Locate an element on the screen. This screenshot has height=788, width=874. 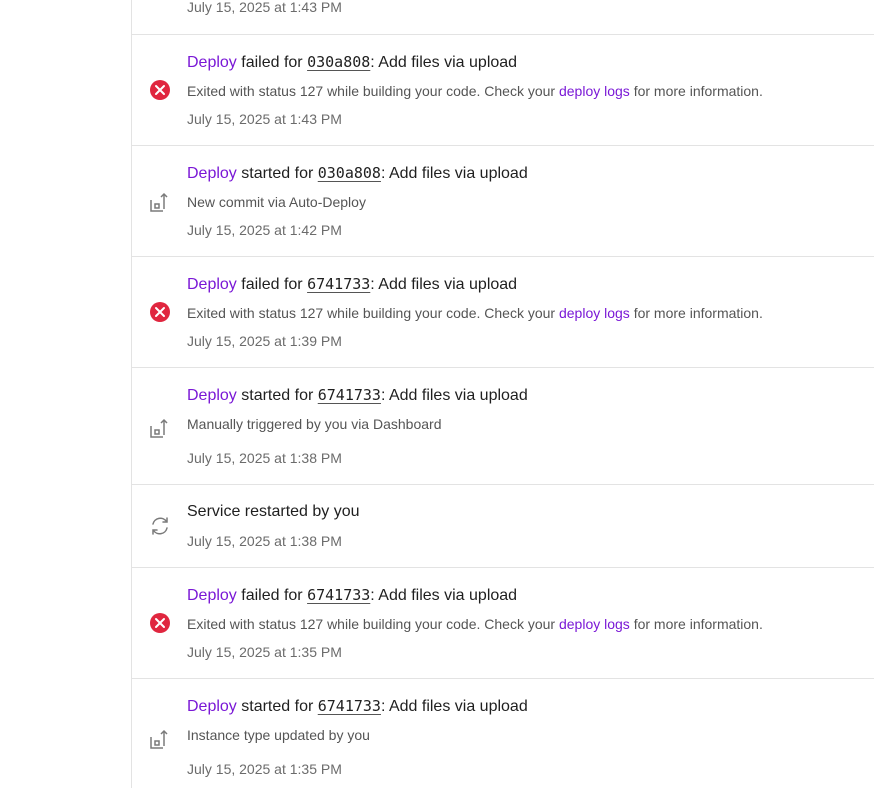
event-title: Service restarted by you is located at coordinates (273, 511).